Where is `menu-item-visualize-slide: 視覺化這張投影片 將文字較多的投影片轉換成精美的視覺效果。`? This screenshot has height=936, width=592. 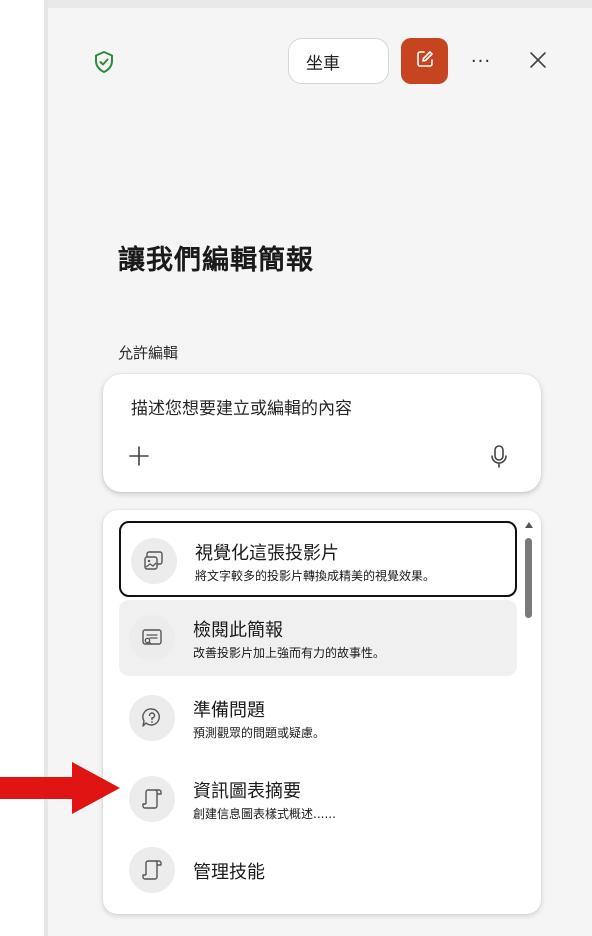 menu-item-visualize-slide: 視覺化這張投影片 將文字較多的投影片轉換成精美的視覺效果。 is located at coordinates (318, 559).